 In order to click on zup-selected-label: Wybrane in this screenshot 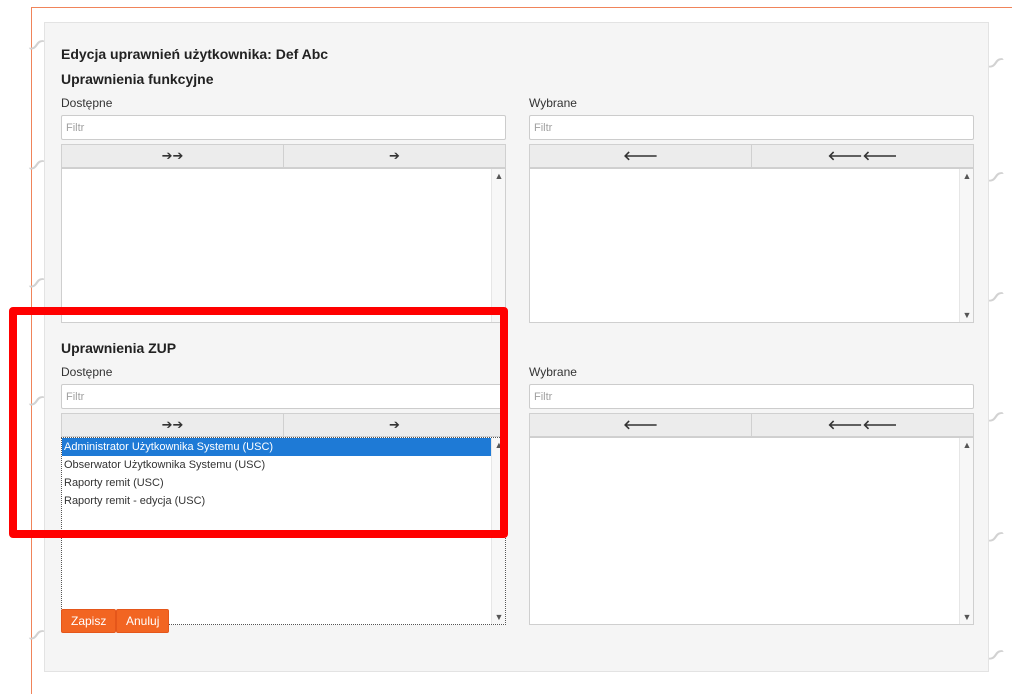, I will do `click(553, 372)`.